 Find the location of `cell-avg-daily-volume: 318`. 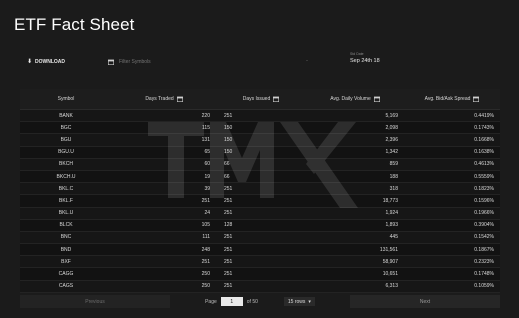

cell-avg-daily-volume: 318 is located at coordinates (393, 188).